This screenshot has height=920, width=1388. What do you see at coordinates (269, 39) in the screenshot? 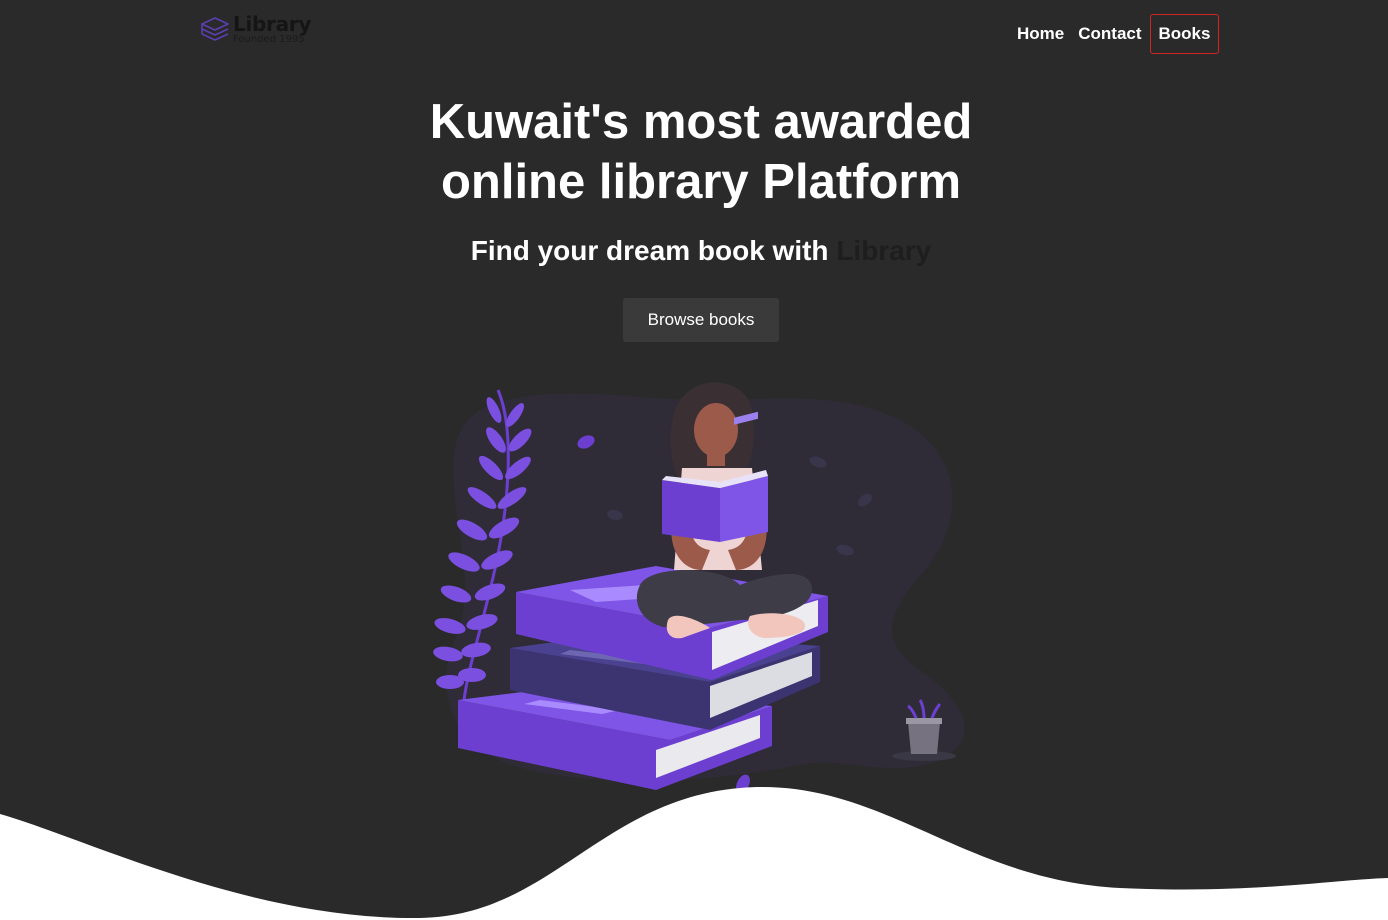
I see `brand-tagline: Founded 1995` at bounding box center [269, 39].